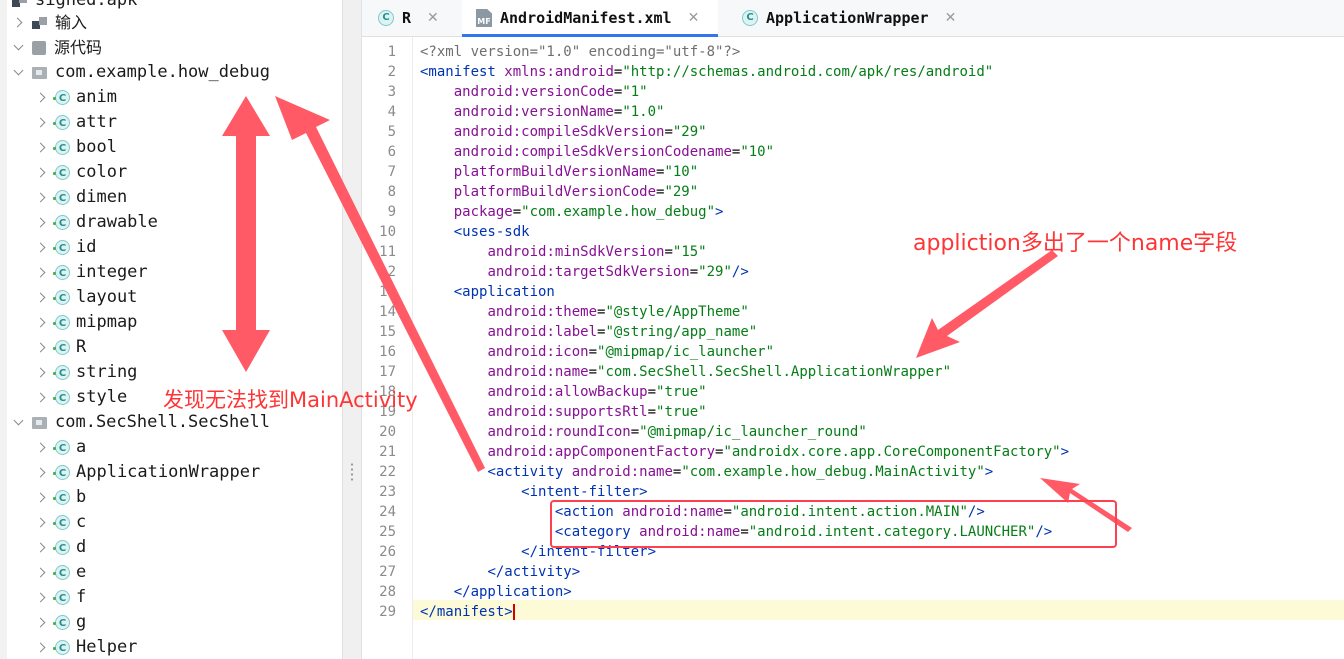 The width and height of the screenshot is (1344, 659). I want to click on tree-class: CR, so click(60, 347).